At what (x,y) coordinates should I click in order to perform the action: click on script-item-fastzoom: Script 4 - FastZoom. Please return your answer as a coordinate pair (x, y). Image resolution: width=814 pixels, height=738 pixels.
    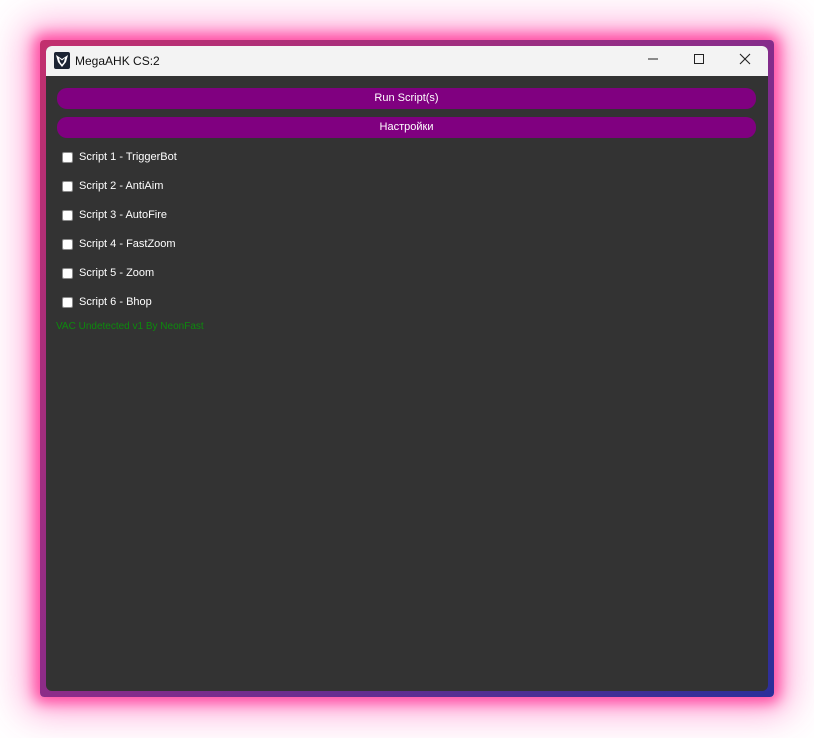
    Looking at the image, I should click on (119, 244).